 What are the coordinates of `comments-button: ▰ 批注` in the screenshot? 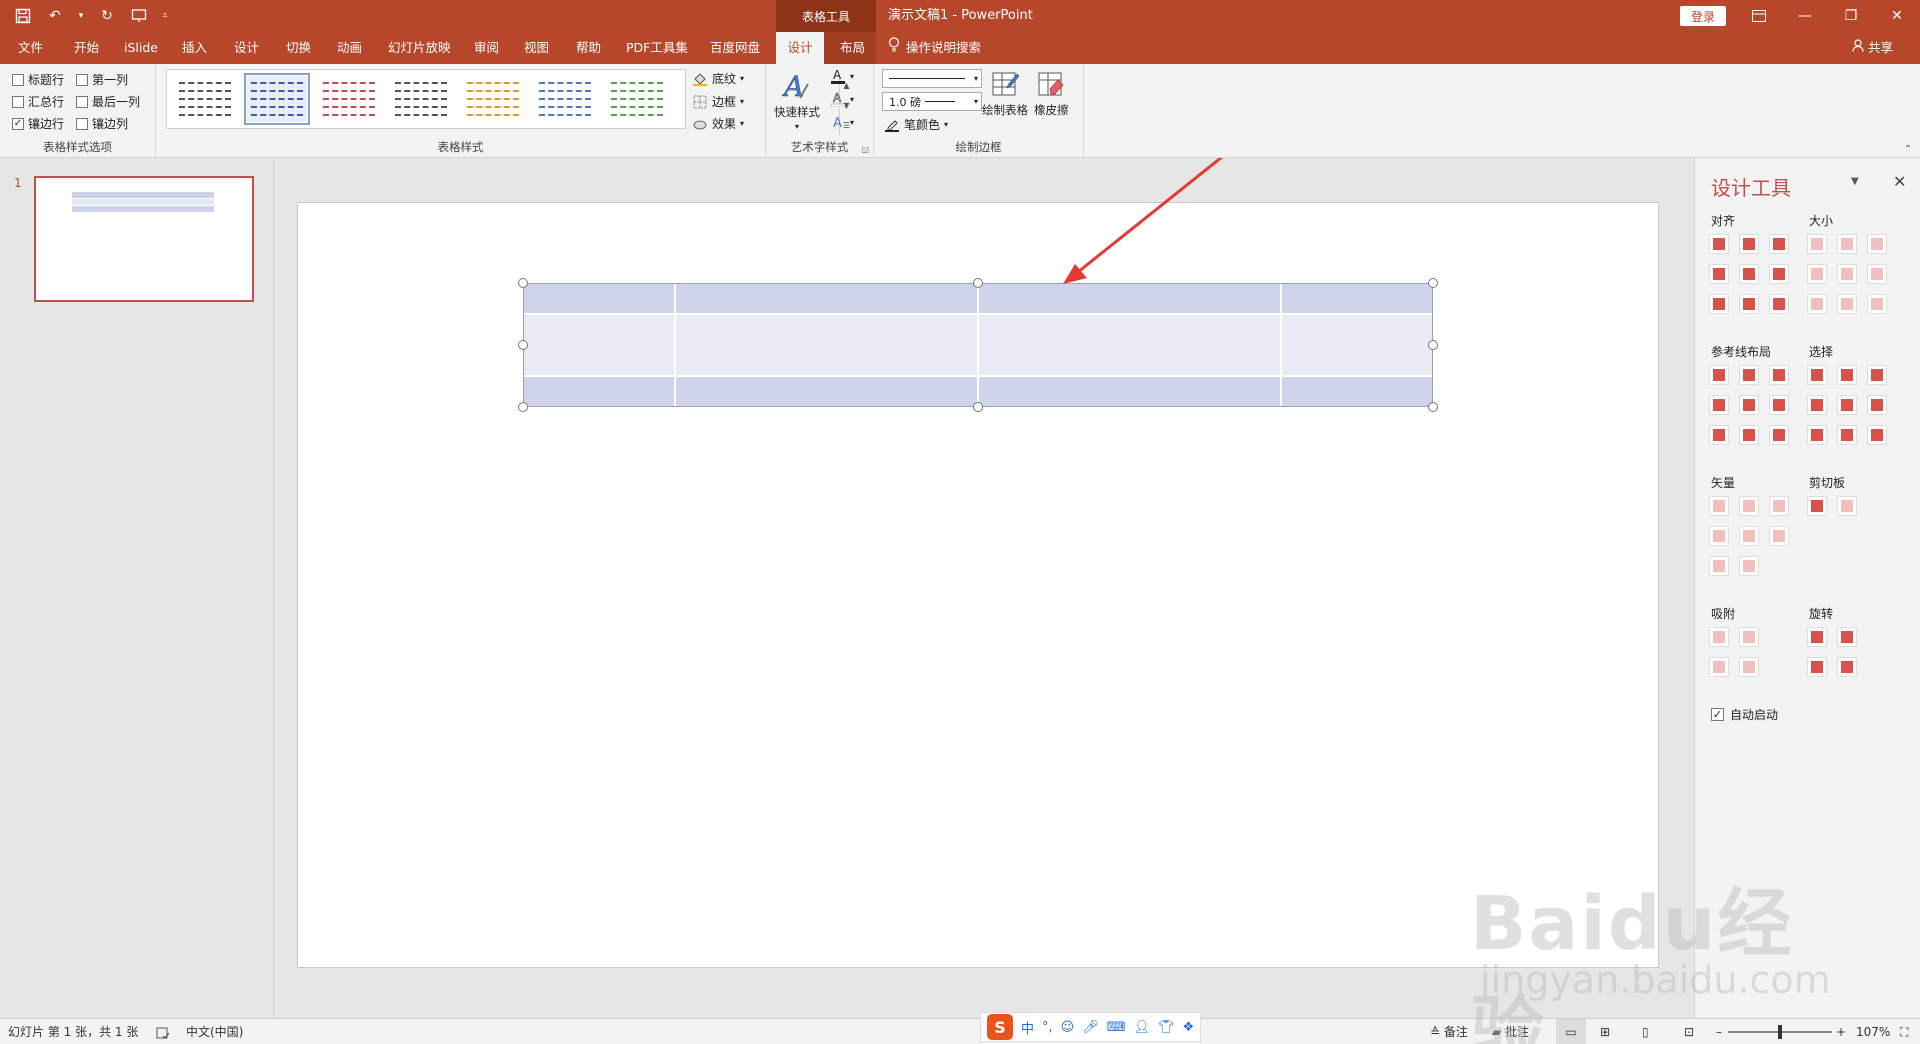 It's located at (1510, 1031).